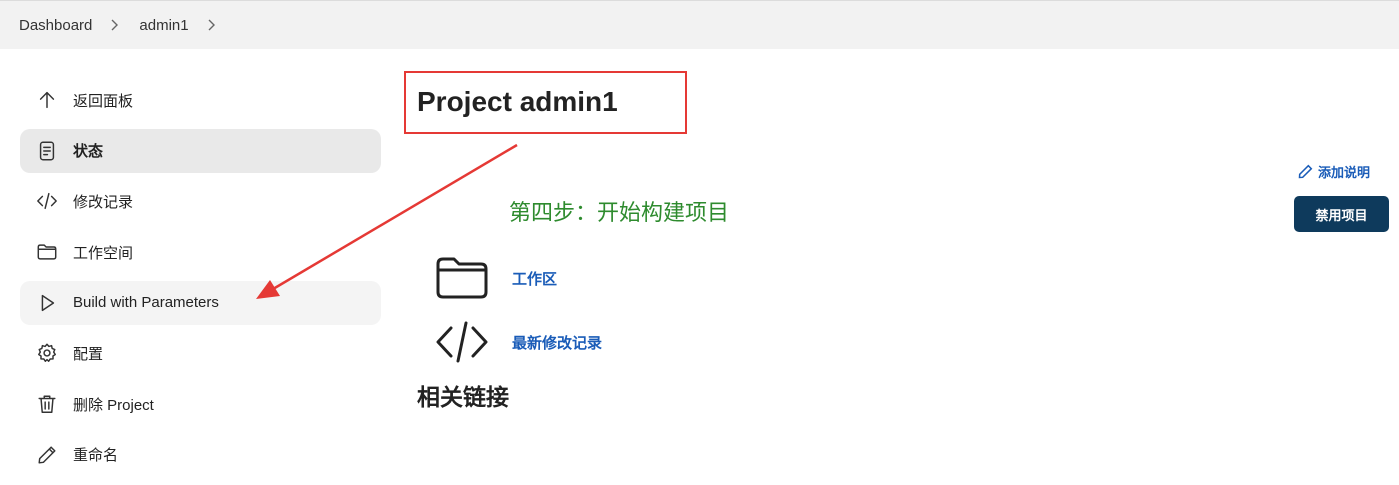 The width and height of the screenshot is (1399, 485). What do you see at coordinates (619, 212) in the screenshot?
I see `annotation-step-text: 第四步：开始构建项目` at bounding box center [619, 212].